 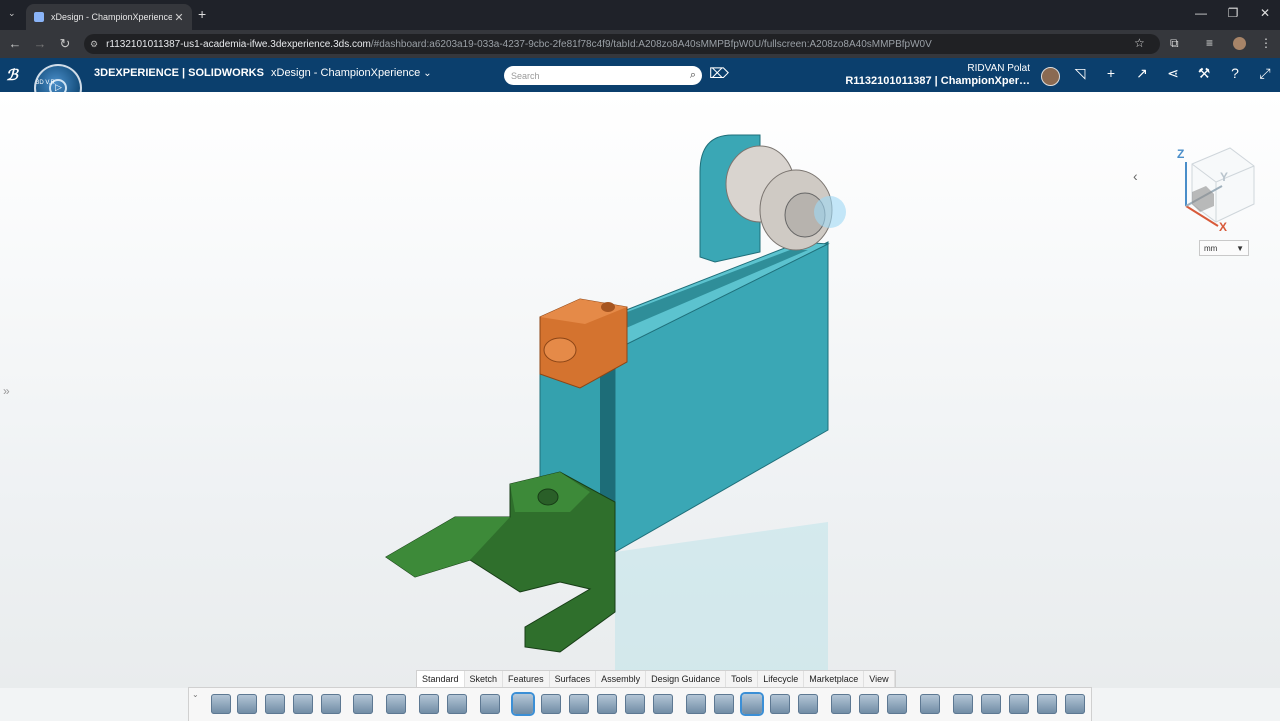 I want to click on clamp-bore, so click(x=608, y=307).